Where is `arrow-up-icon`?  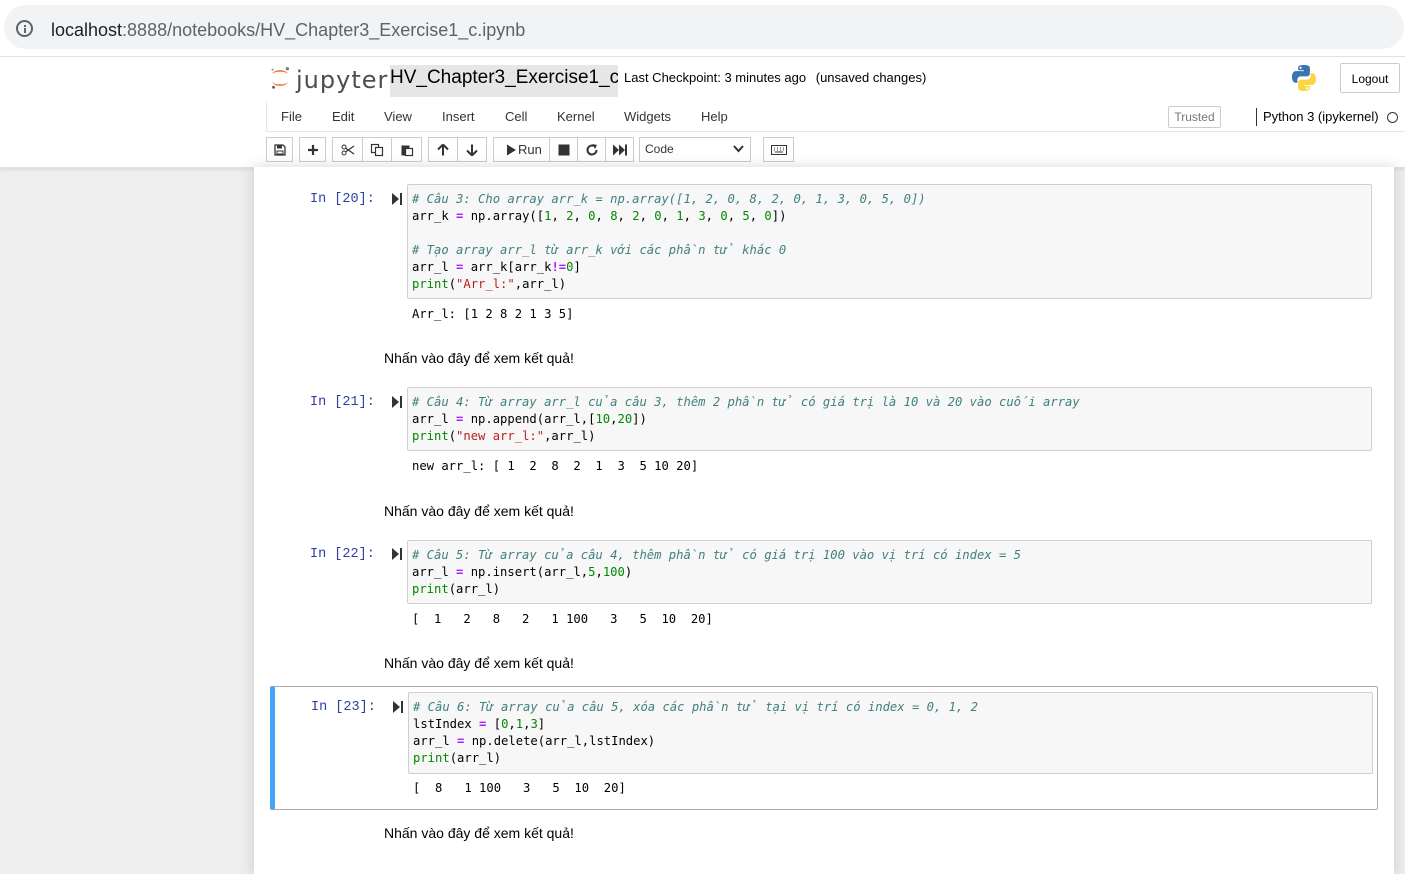
arrow-up-icon is located at coordinates (443, 149).